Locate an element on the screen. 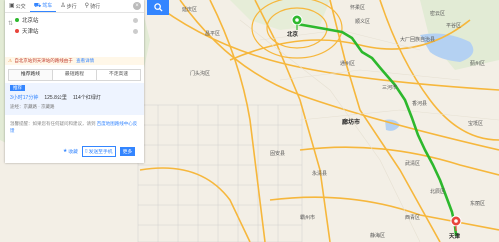 This screenshot has height=242, width=499. end-value: 天津站 is located at coordinates (30, 32).